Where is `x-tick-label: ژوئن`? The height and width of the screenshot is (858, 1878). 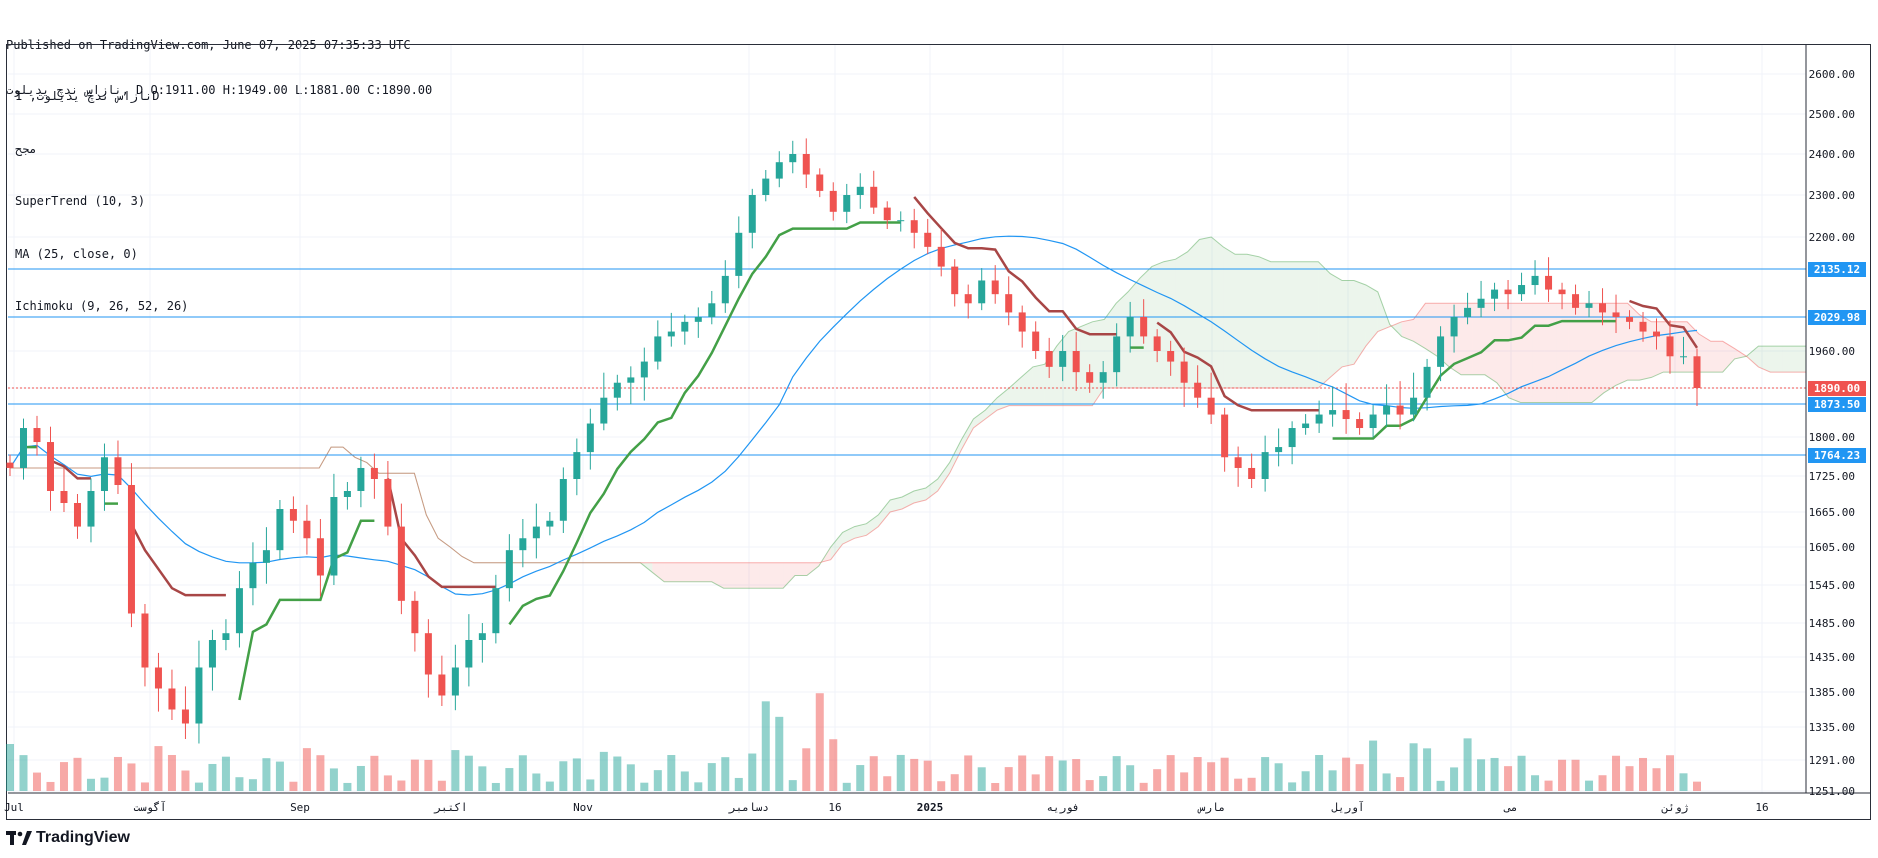
x-tick-label: ژوئن is located at coordinates (1675, 807).